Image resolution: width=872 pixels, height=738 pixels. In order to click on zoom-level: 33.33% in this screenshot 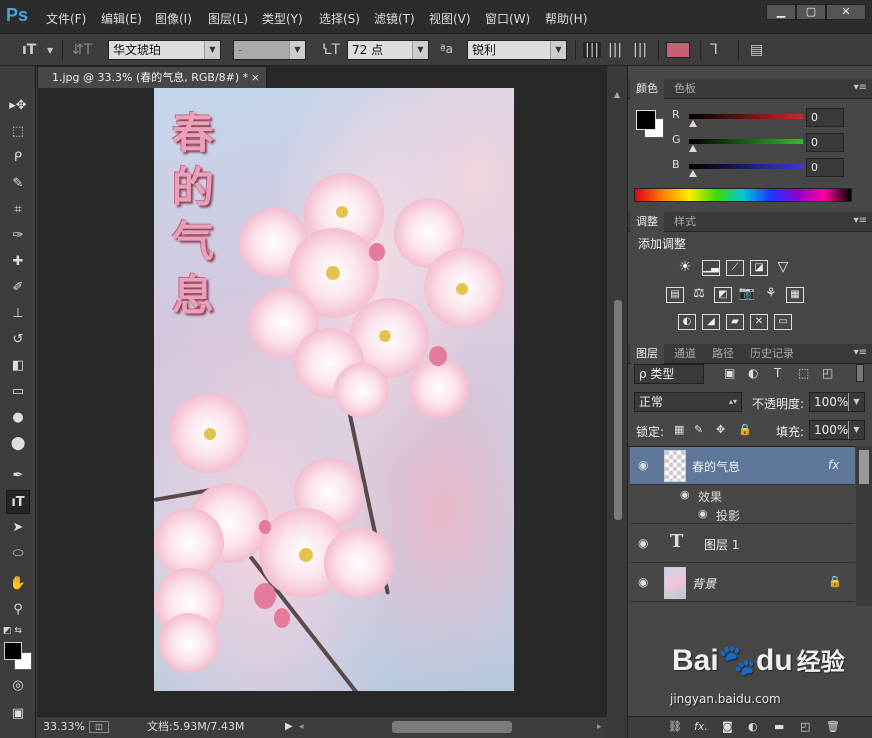, I will do `click(64, 727)`.